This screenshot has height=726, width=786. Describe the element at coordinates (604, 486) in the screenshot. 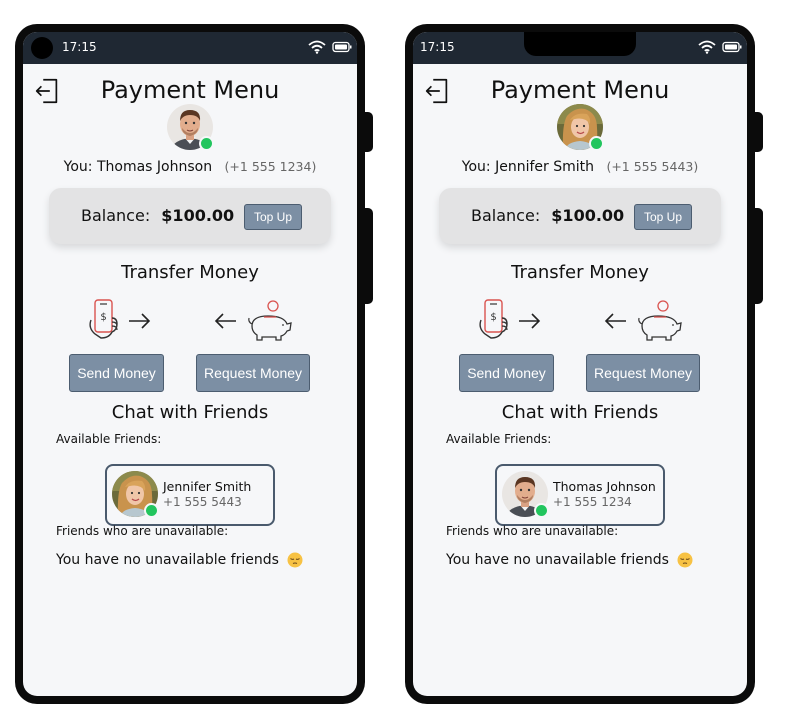

I see `friend-name: Thomas Johnson` at that location.